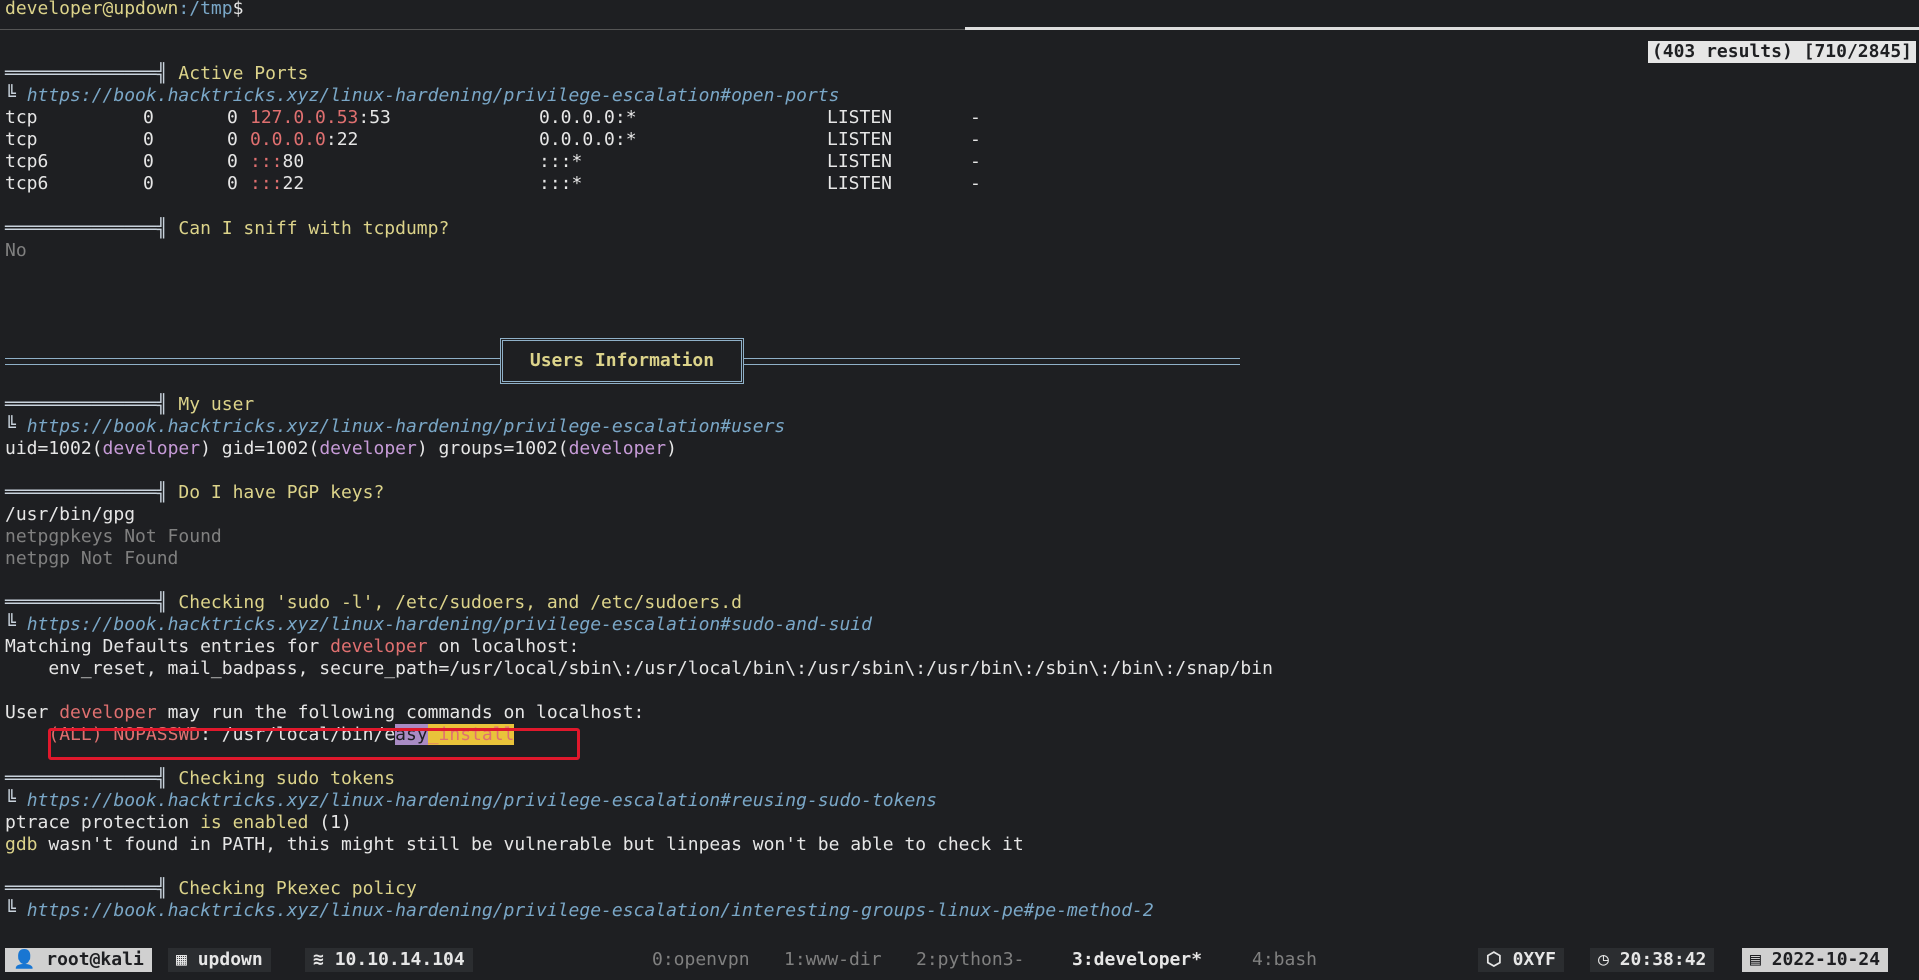  I want to click on id-text: ) groups=1002(, so click(492, 448).